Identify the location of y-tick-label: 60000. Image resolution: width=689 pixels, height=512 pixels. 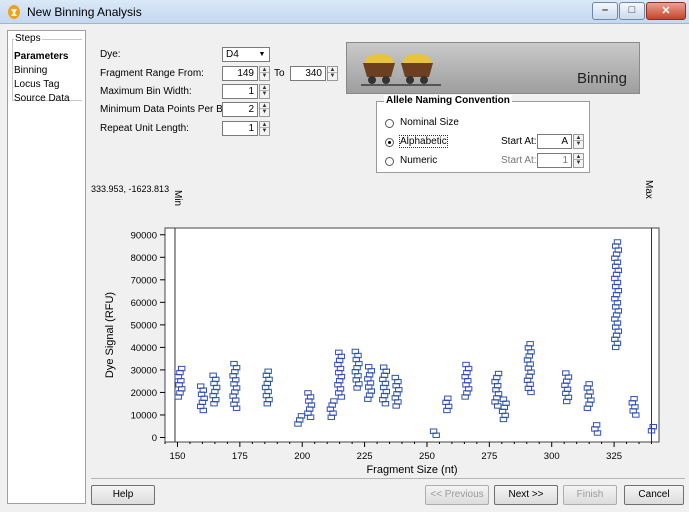
(144, 303).